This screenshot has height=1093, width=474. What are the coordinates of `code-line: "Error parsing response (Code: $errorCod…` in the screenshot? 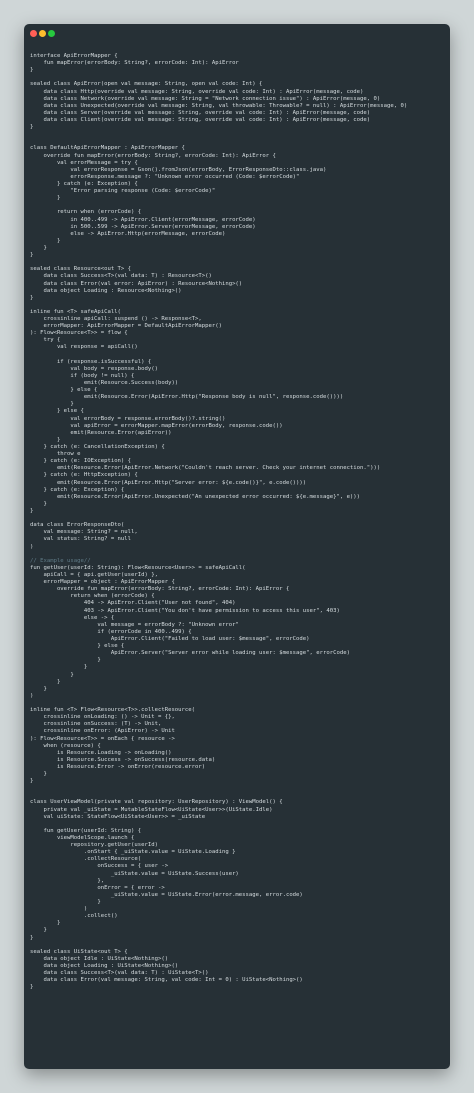 It's located at (123, 191).